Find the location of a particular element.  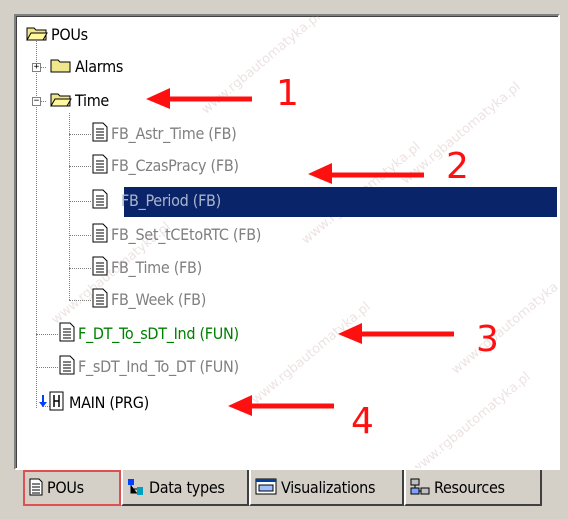

tab-label: Data types is located at coordinates (187, 487).